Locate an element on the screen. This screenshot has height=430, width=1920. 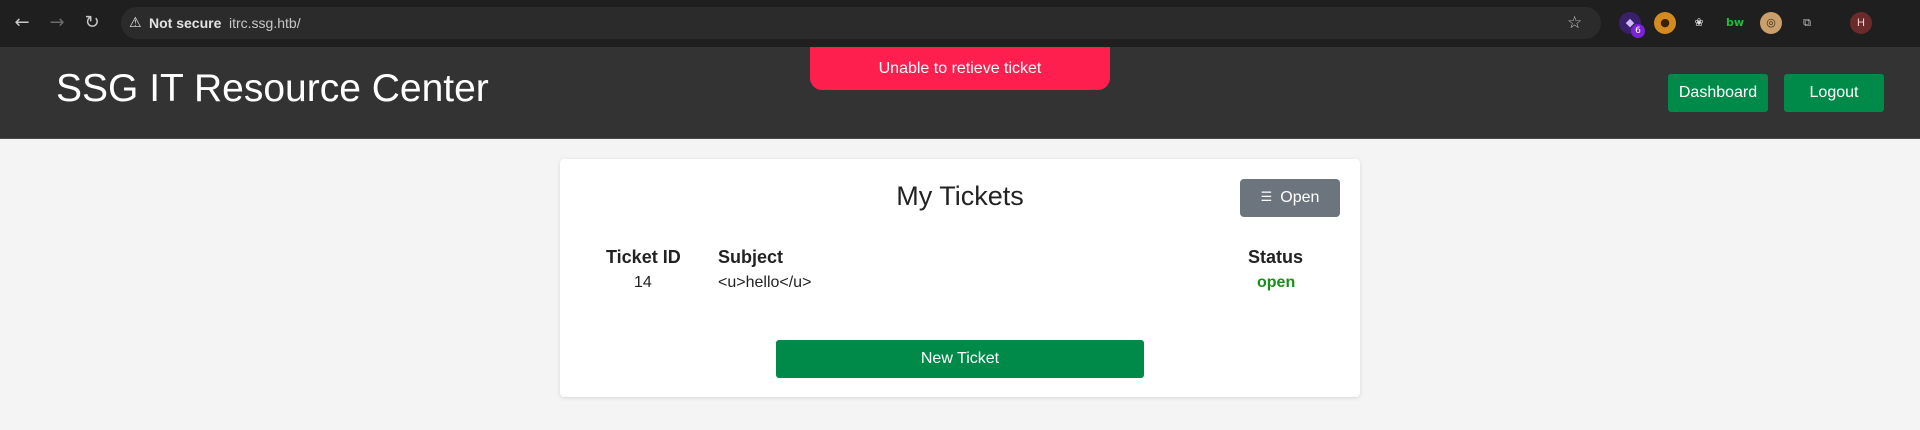
puzzle-icon: ⧉ is located at coordinates (1807, 23).